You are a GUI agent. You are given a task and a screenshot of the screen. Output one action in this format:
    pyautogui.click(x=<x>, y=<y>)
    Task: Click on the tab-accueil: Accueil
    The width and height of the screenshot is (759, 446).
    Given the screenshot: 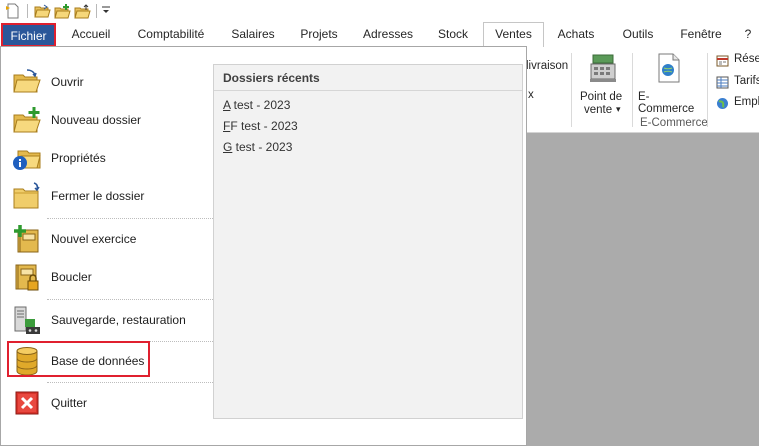 What is the action you would take?
    pyautogui.click(x=91, y=34)
    